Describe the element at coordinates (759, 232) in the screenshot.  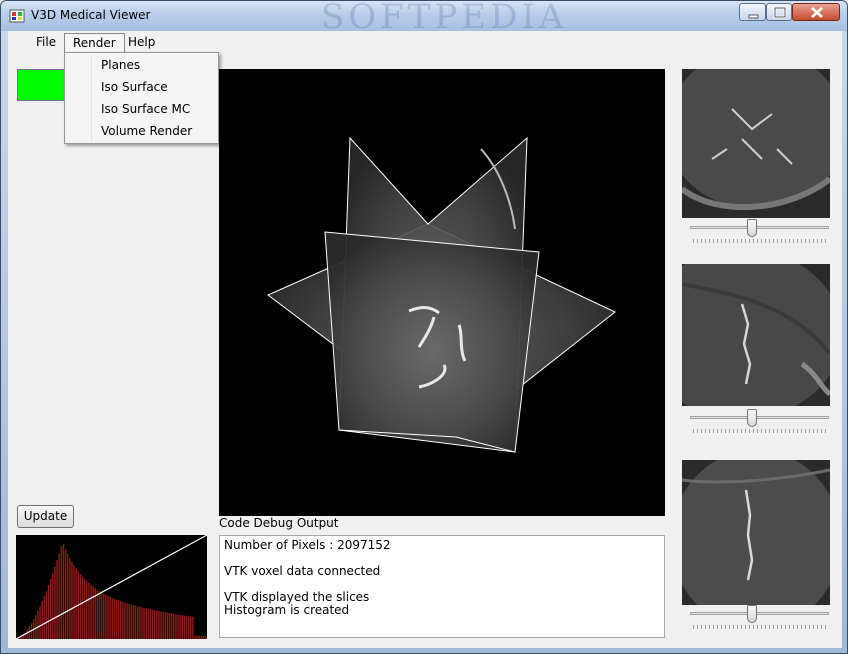
I see `slice-slider-axial` at that location.